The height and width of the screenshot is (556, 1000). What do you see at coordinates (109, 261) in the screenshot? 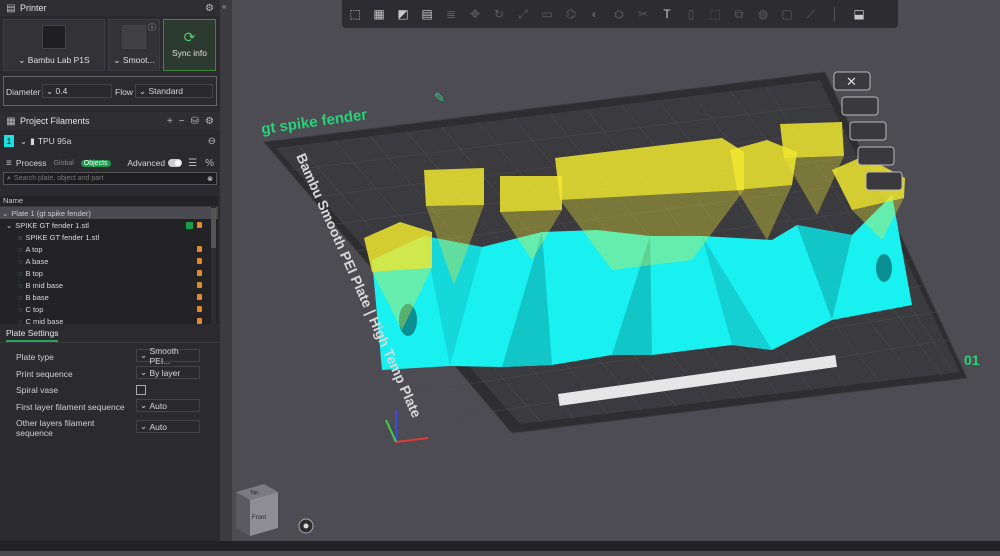
I see `tree-row-part: ◌ A base` at bounding box center [109, 261].